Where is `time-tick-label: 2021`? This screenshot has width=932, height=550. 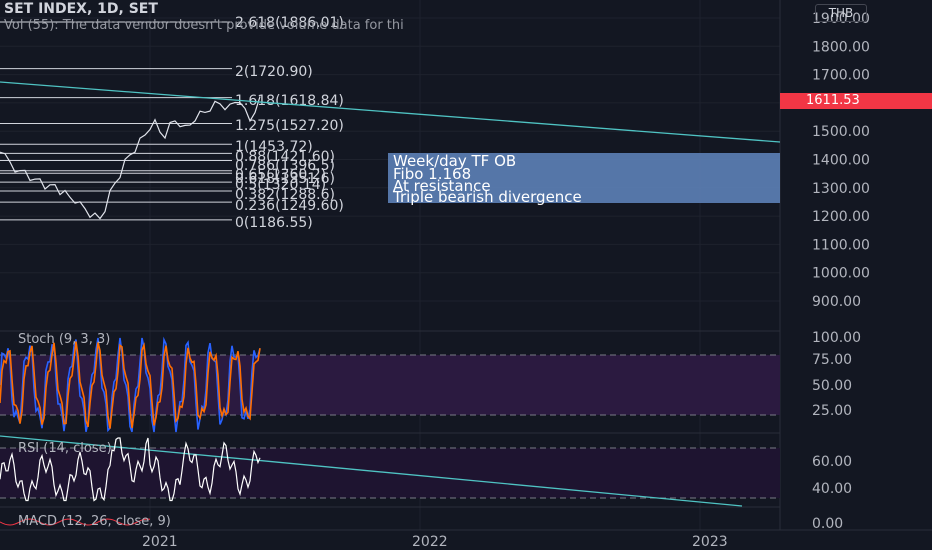
time-tick-label: 2021 is located at coordinates (160, 542).